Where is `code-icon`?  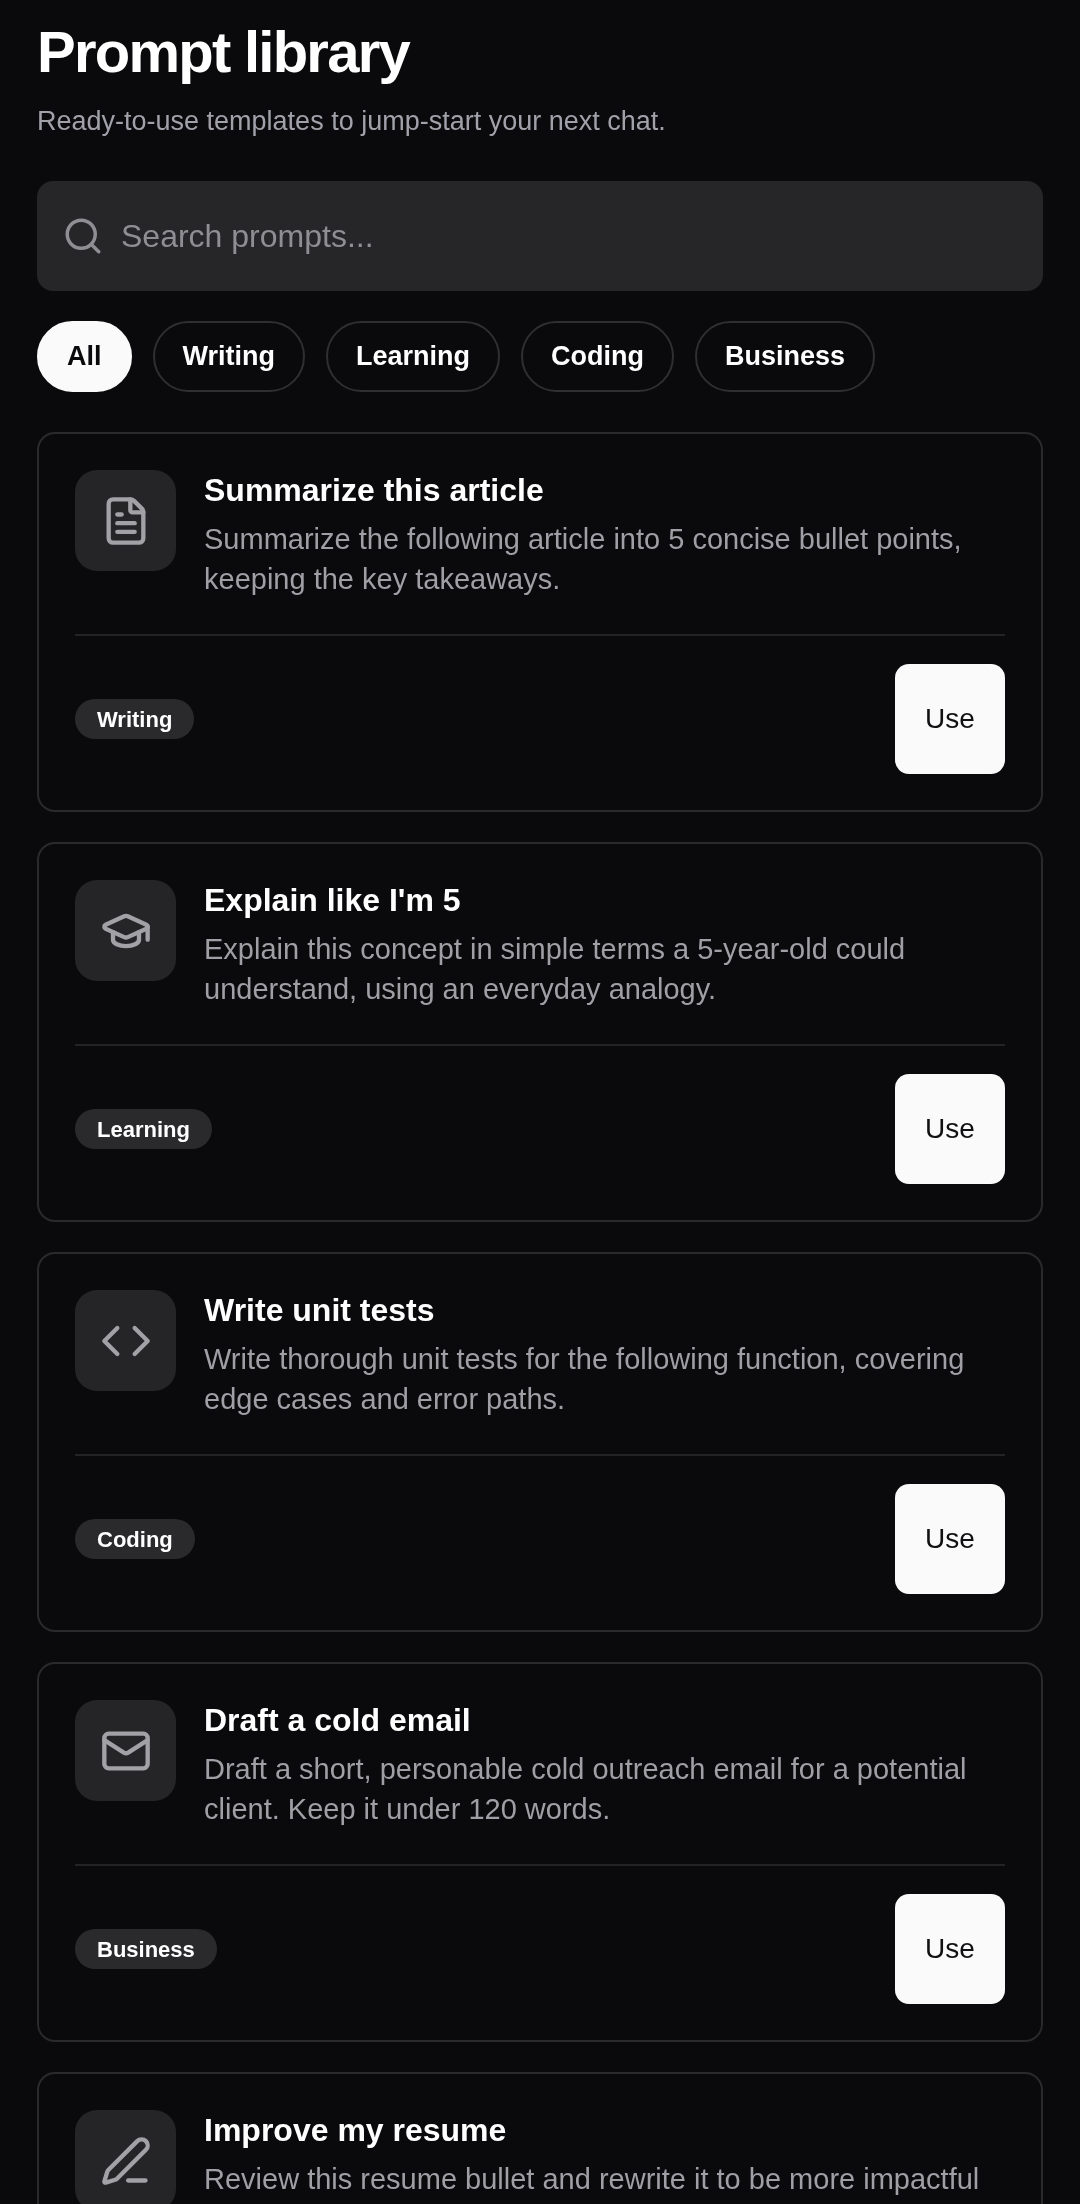 code-icon is located at coordinates (125, 1340).